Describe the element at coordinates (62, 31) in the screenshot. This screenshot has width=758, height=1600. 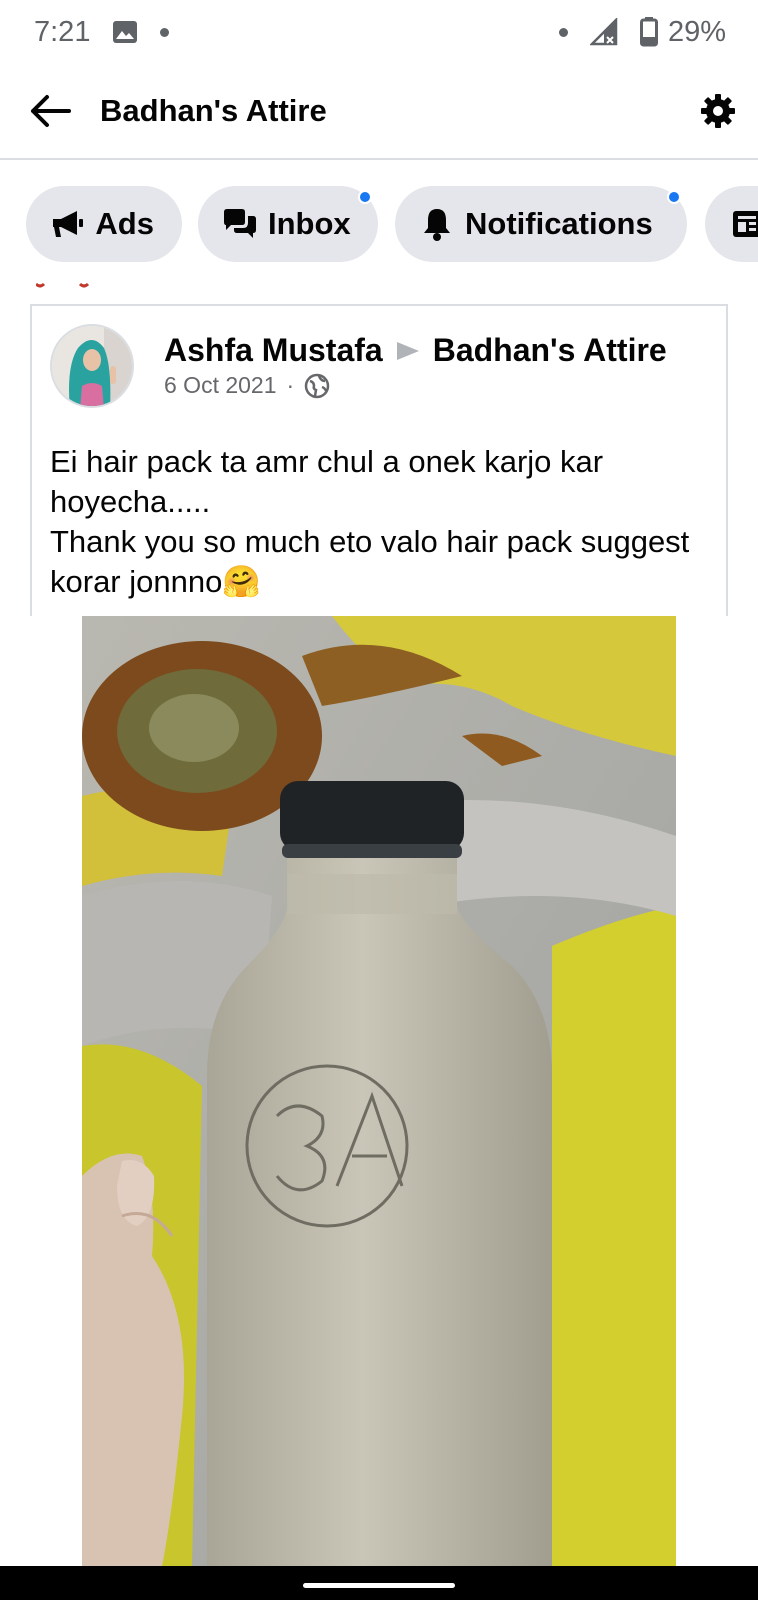
I see `status-time: 7:21` at that location.